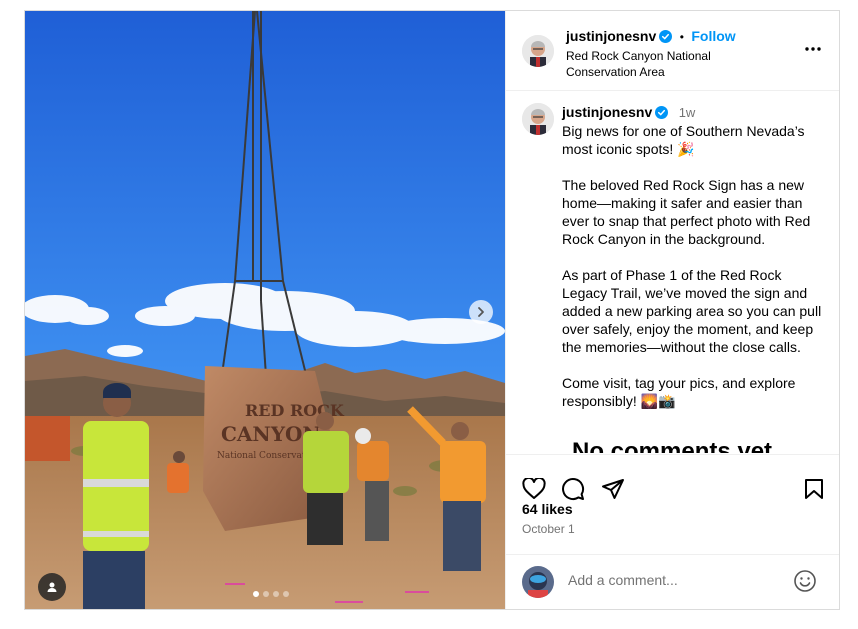  What do you see at coordinates (678, 580) in the screenshot?
I see `comment-input` at bounding box center [678, 580].